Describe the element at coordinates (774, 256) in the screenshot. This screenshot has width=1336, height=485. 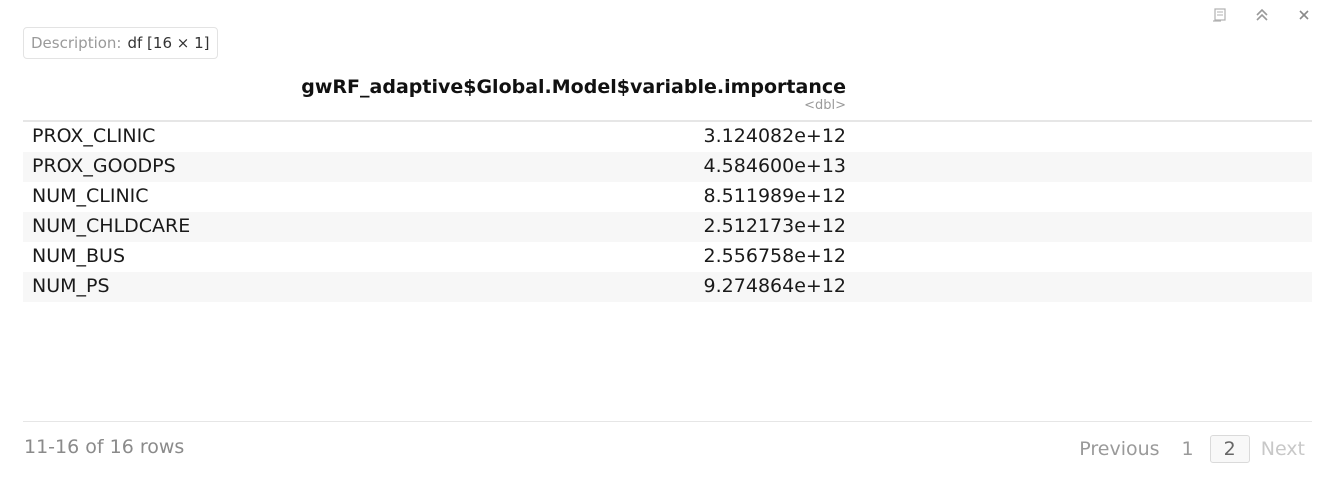
I see `row-value-cell: 2.556758e+12` at that location.